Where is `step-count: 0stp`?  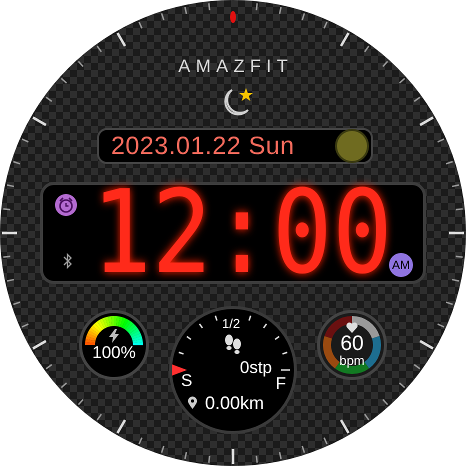 step-count: 0stp is located at coordinates (256, 367).